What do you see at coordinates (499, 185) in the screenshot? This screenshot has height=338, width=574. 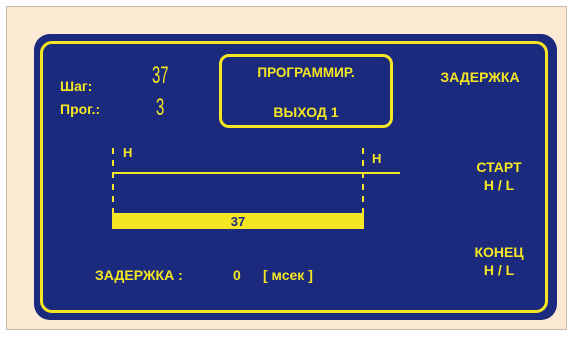 I see `start-softkey-level: H / L` at bounding box center [499, 185].